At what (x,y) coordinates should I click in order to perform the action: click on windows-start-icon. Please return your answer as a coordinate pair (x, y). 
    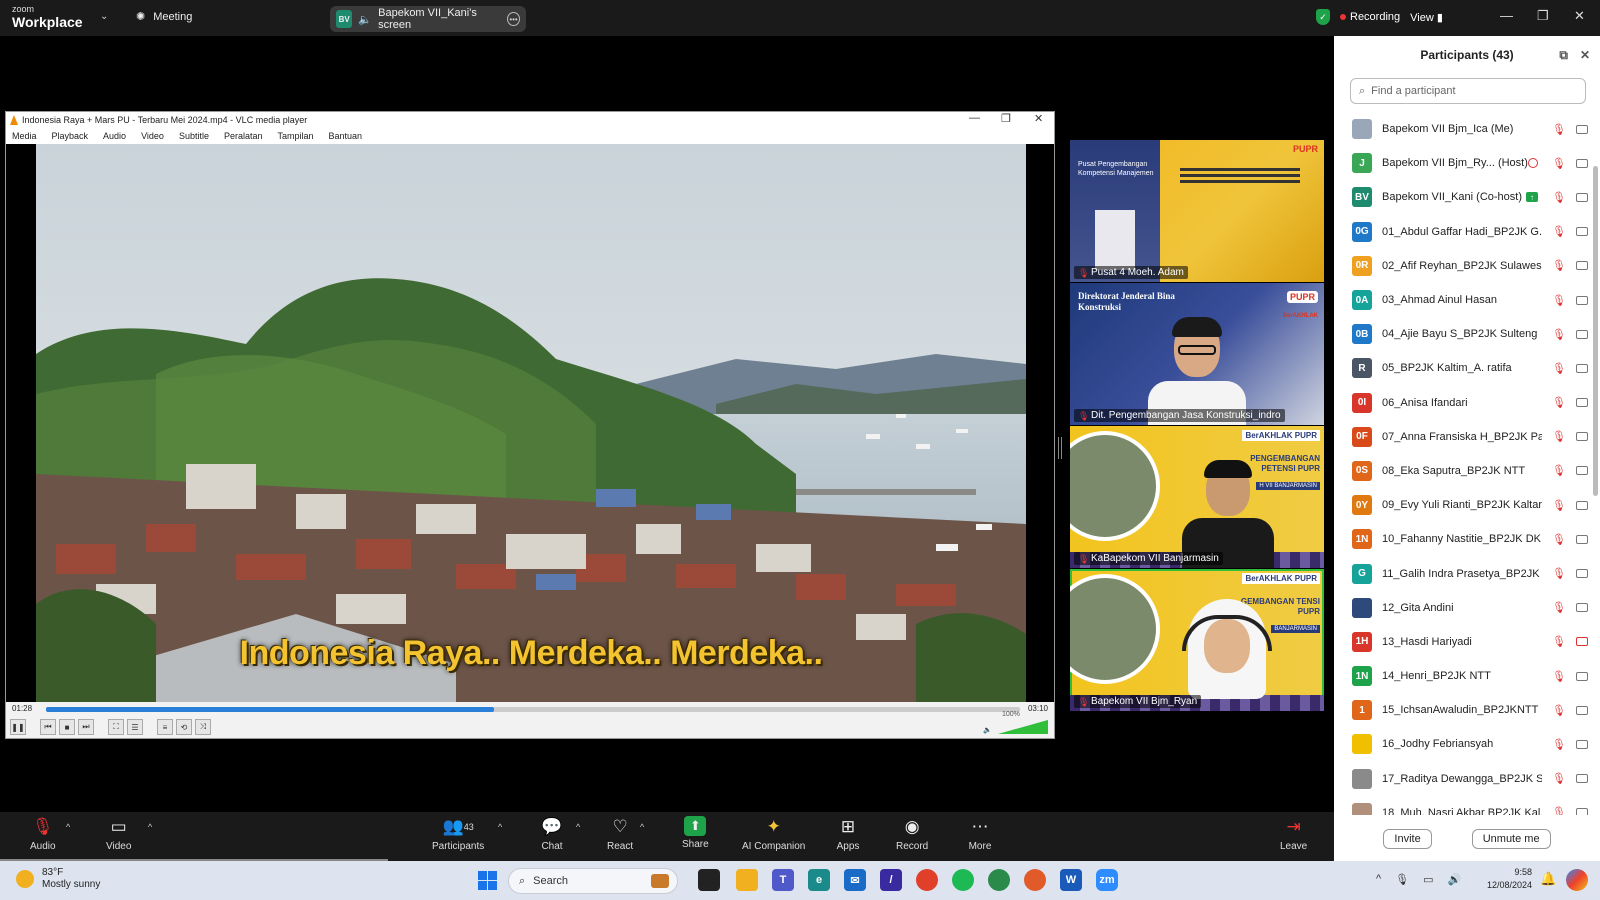
    Looking at the image, I should click on (487, 880).